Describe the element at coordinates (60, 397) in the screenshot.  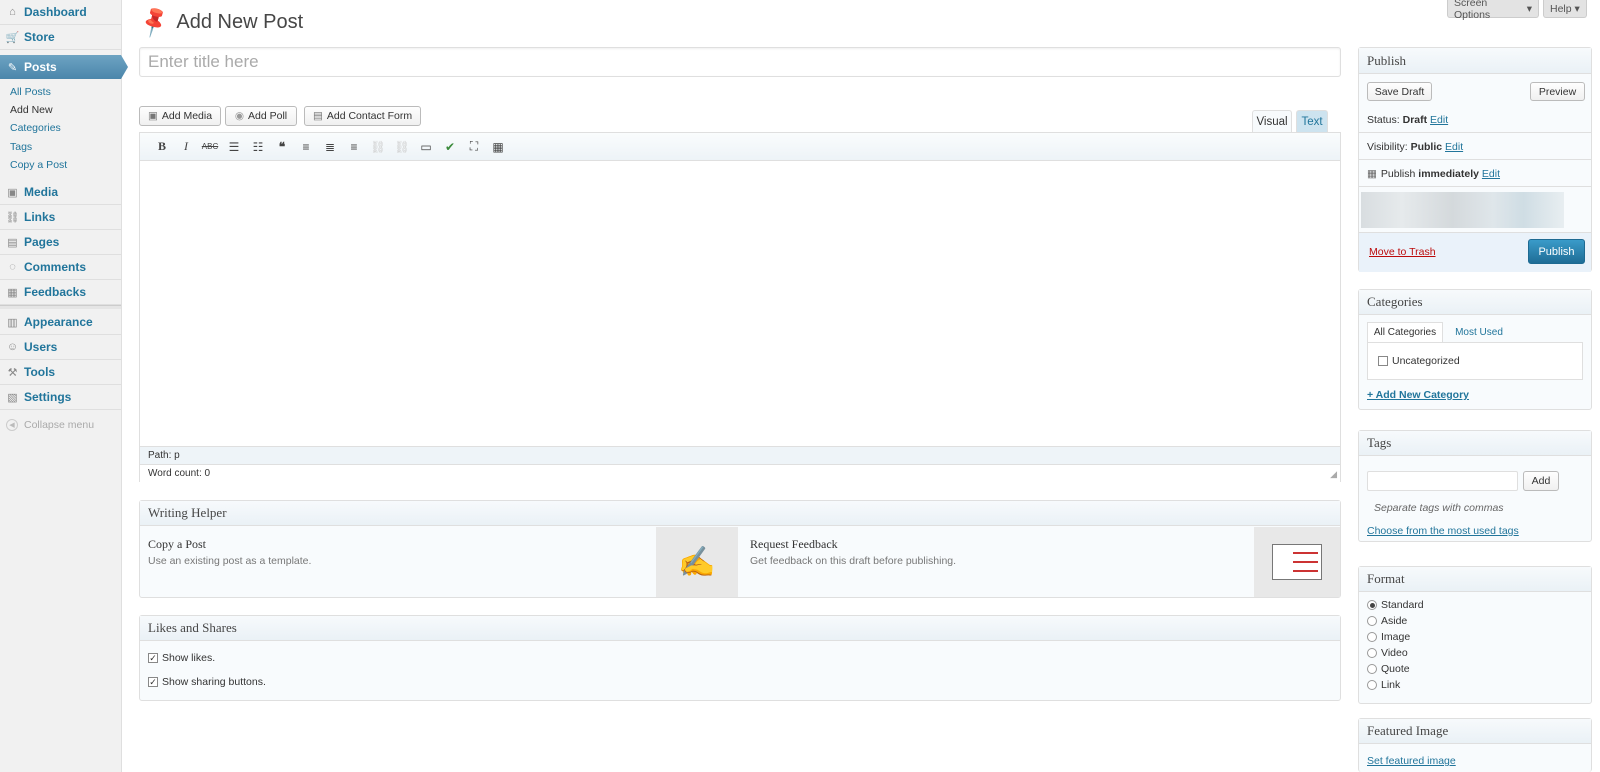
I see `menu-settings: ▧ Settings` at that location.